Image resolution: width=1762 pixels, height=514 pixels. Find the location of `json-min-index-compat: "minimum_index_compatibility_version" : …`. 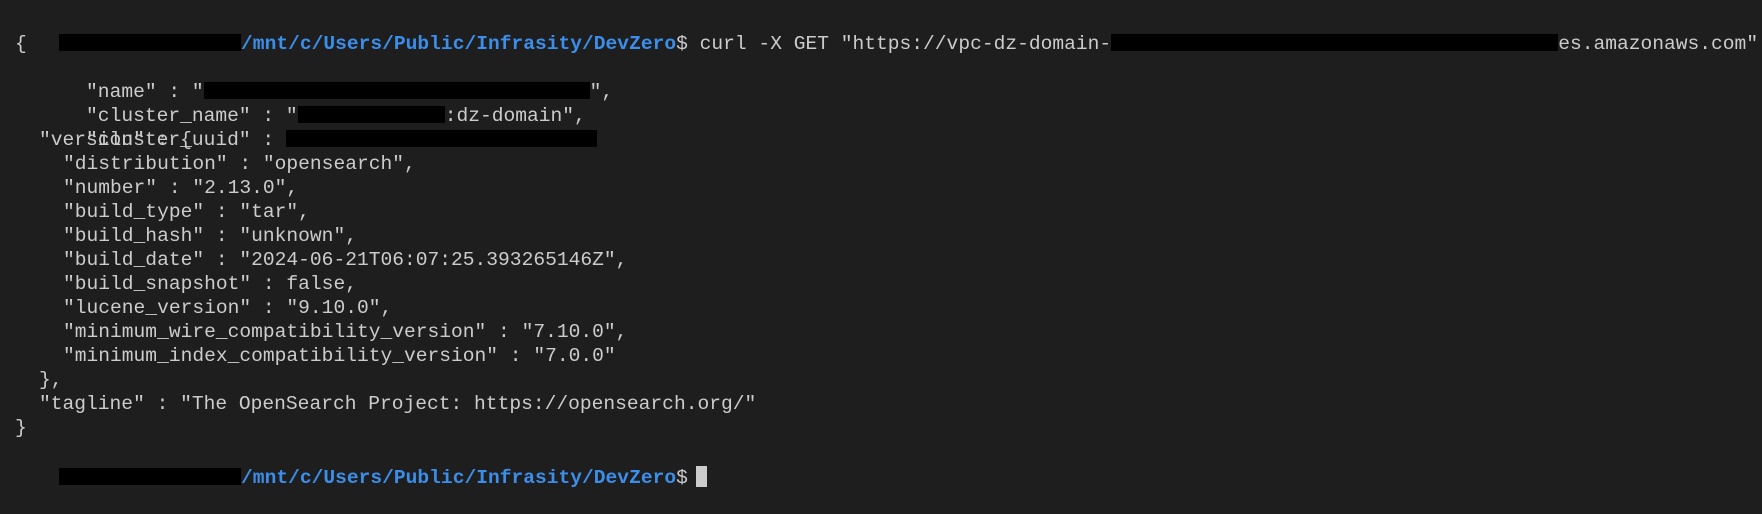

json-min-index-compat: "minimum_index_compatibility_version" : … is located at coordinates (339, 356).